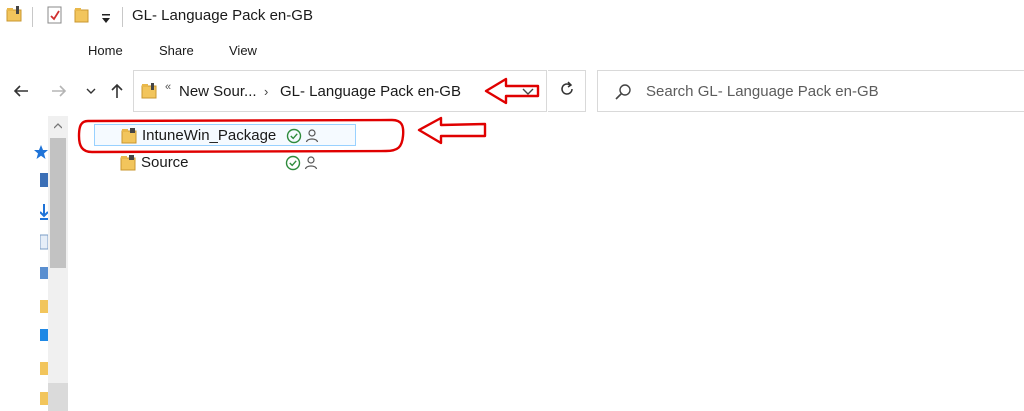 The height and width of the screenshot is (411, 1024). Describe the element at coordinates (15, 17) in the screenshot. I see `folder-properties-icon` at that location.